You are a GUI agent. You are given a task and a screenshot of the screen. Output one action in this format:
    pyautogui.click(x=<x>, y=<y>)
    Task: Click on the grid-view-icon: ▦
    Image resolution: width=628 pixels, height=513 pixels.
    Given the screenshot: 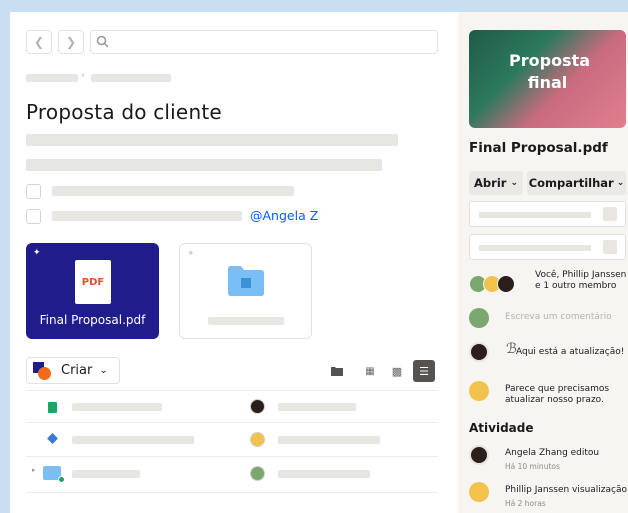 What is the action you would take?
    pyautogui.click(x=370, y=371)
    